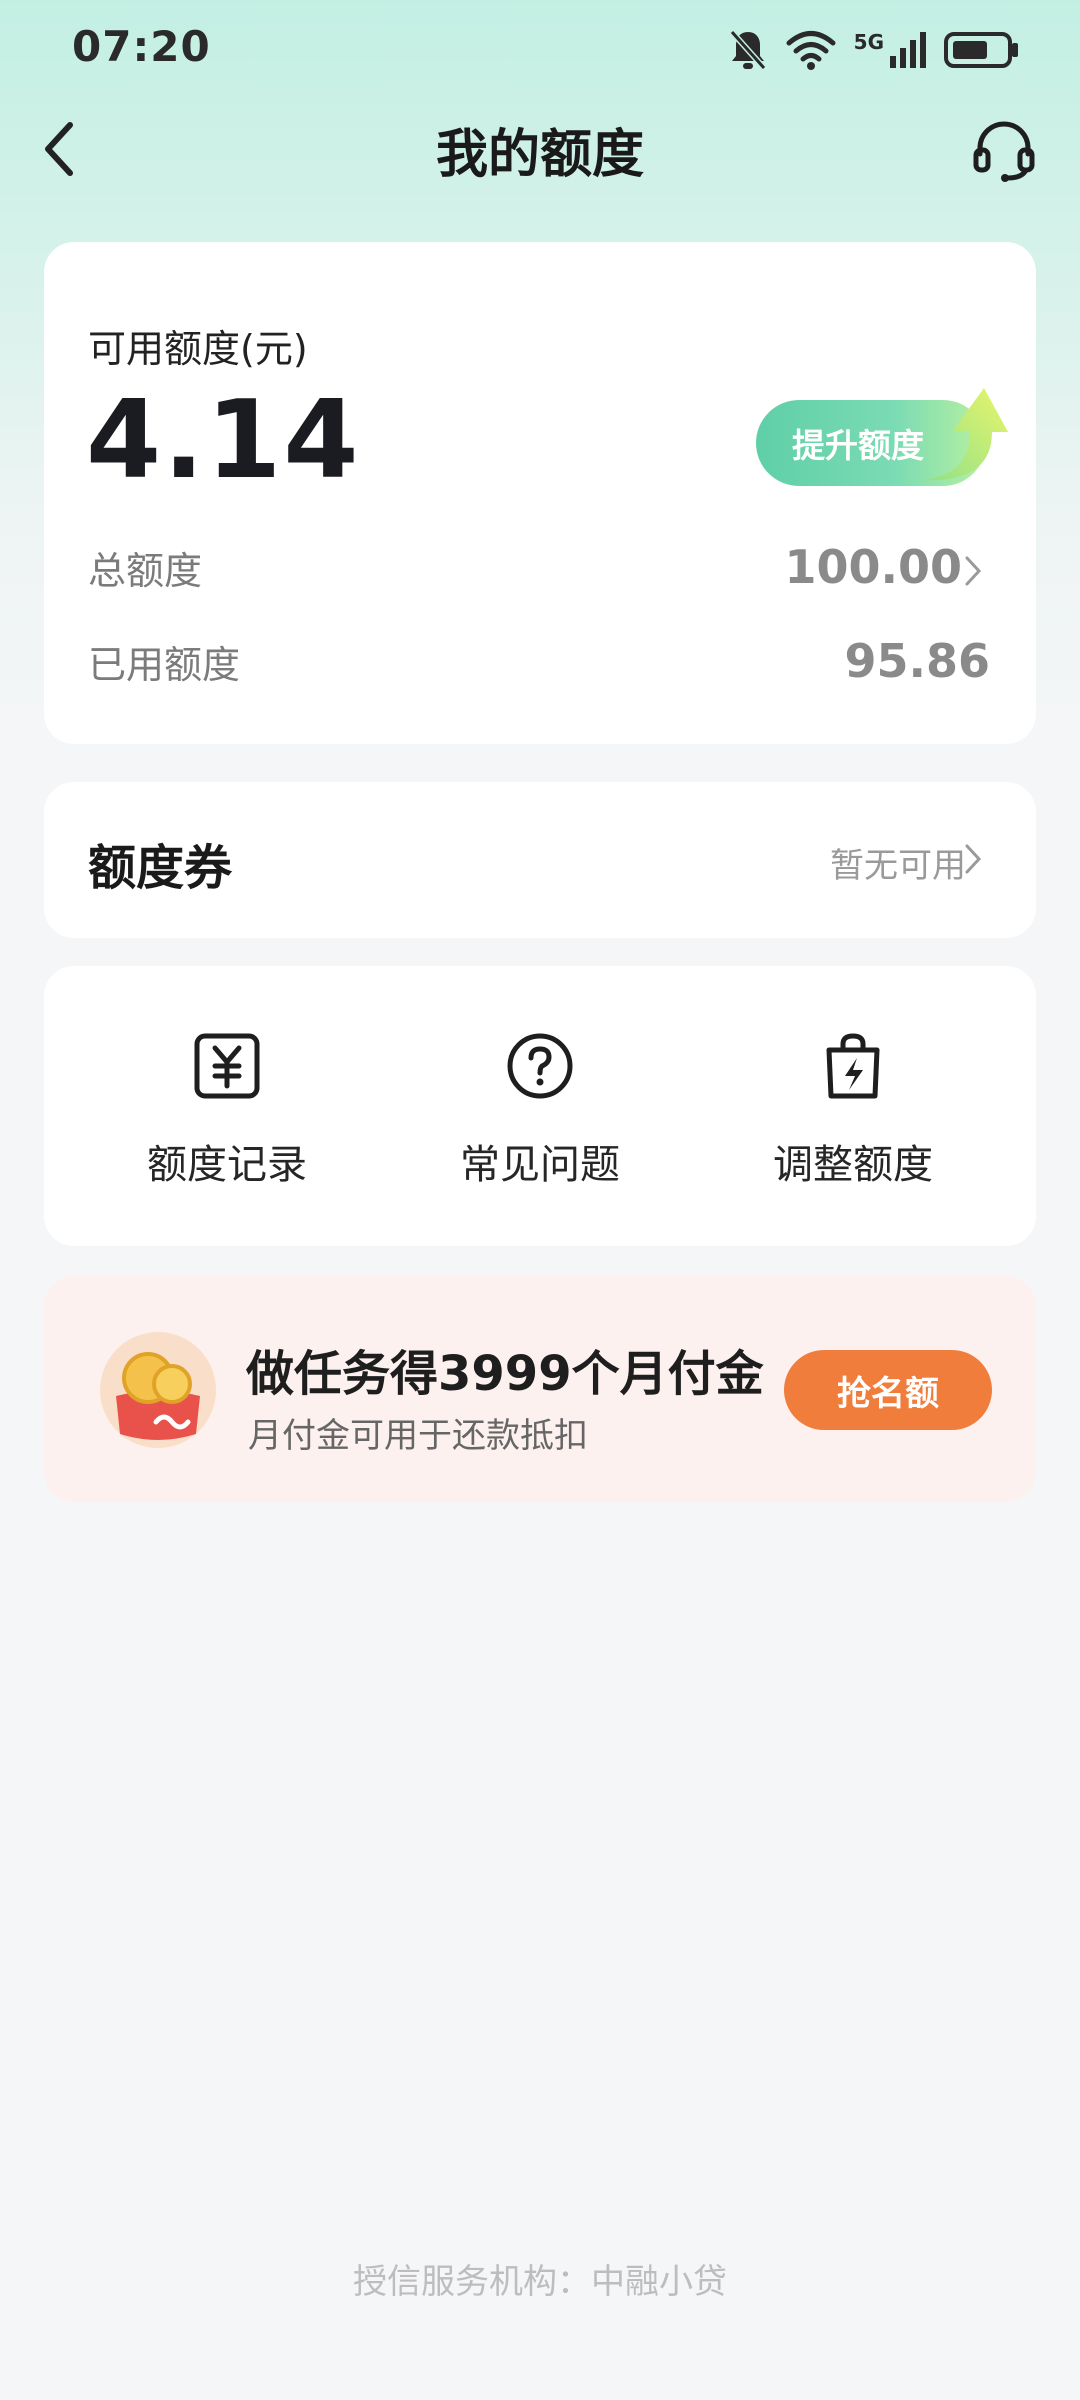 The width and height of the screenshot is (1080, 2400). I want to click on coupon-status: 暂无可用, so click(898, 866).